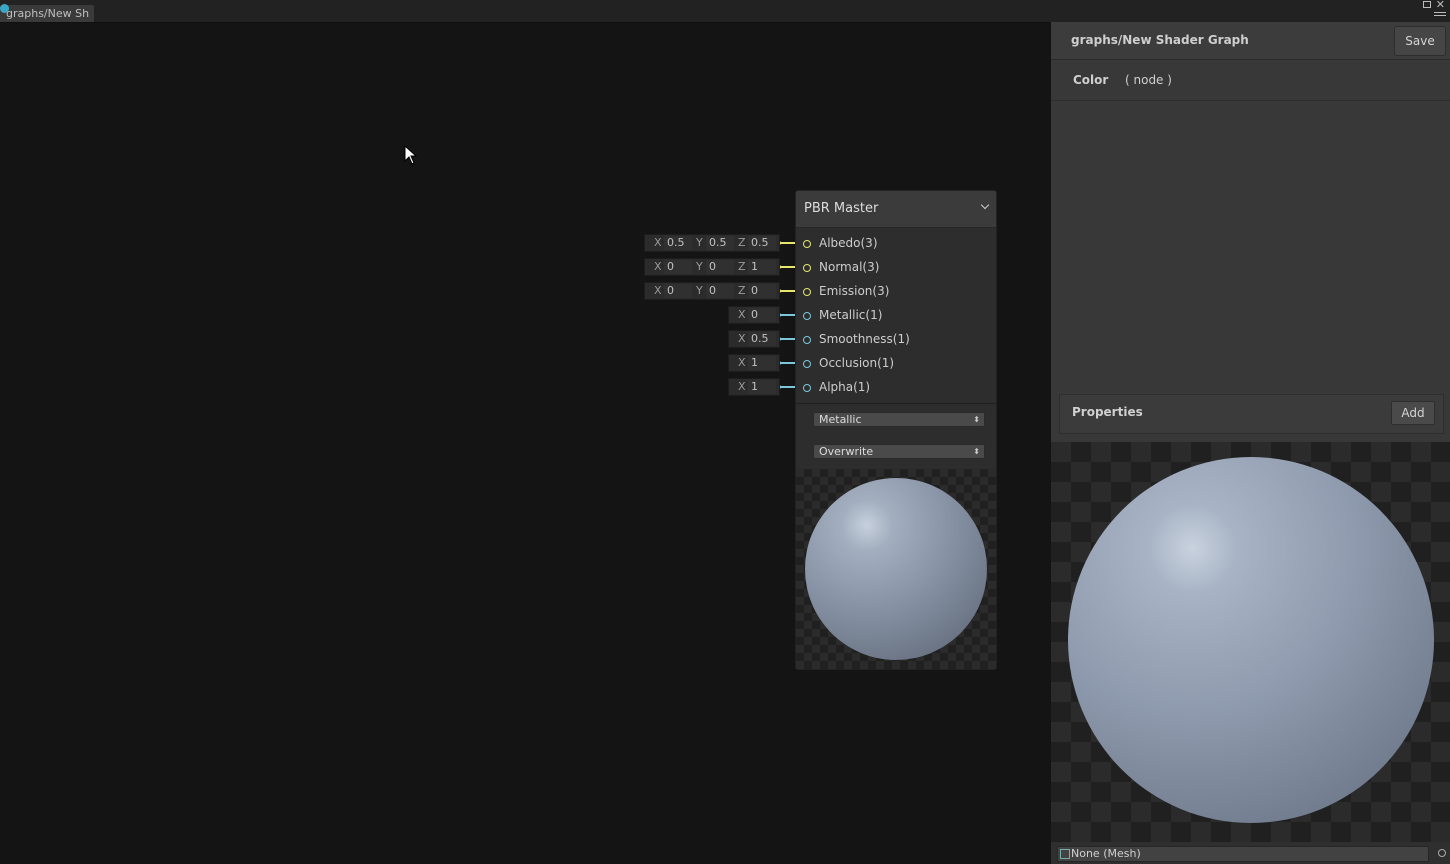  I want to click on preview-mesh-bar: None (Mesh), so click(1250, 853).